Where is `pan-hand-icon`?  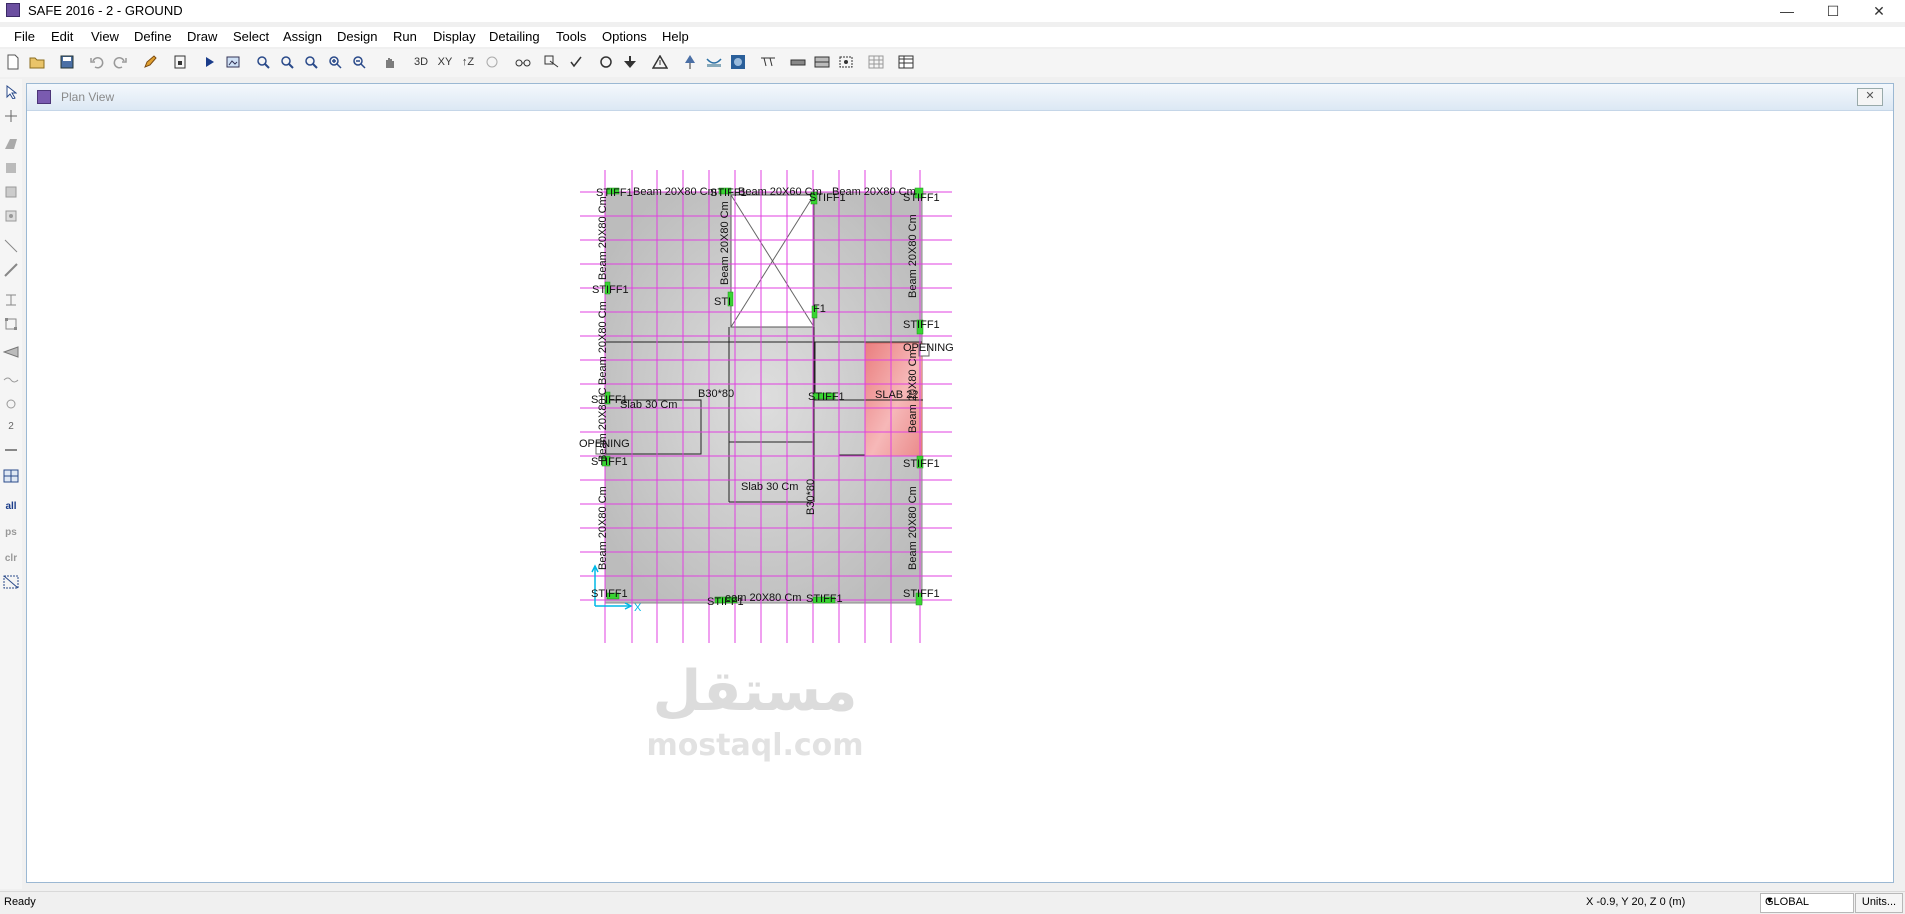
pan-hand-icon is located at coordinates (390, 62).